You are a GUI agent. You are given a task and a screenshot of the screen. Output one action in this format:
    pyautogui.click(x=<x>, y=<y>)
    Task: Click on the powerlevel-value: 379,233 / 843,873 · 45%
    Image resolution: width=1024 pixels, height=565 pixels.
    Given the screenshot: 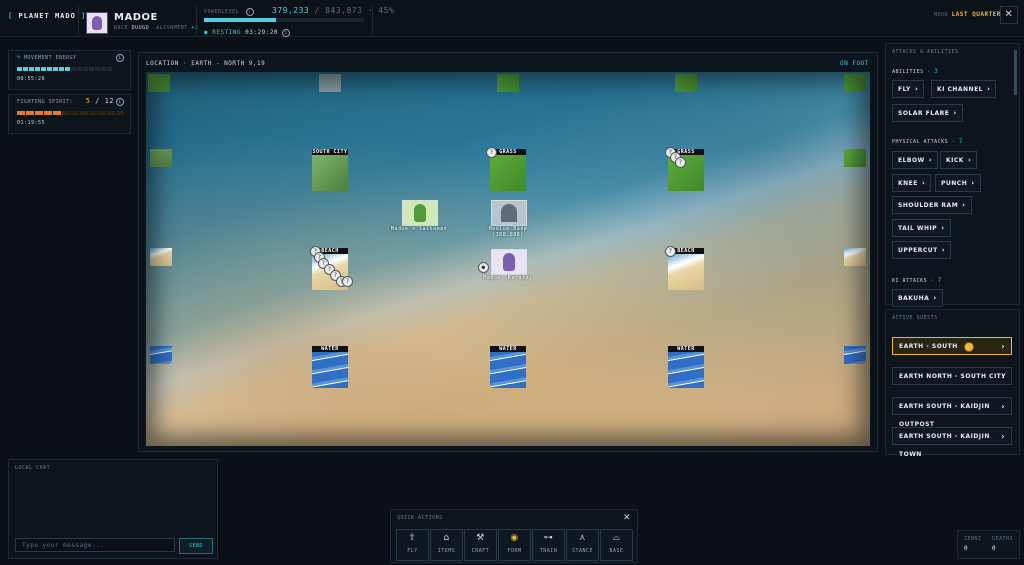 What is the action you would take?
    pyautogui.click(x=333, y=10)
    